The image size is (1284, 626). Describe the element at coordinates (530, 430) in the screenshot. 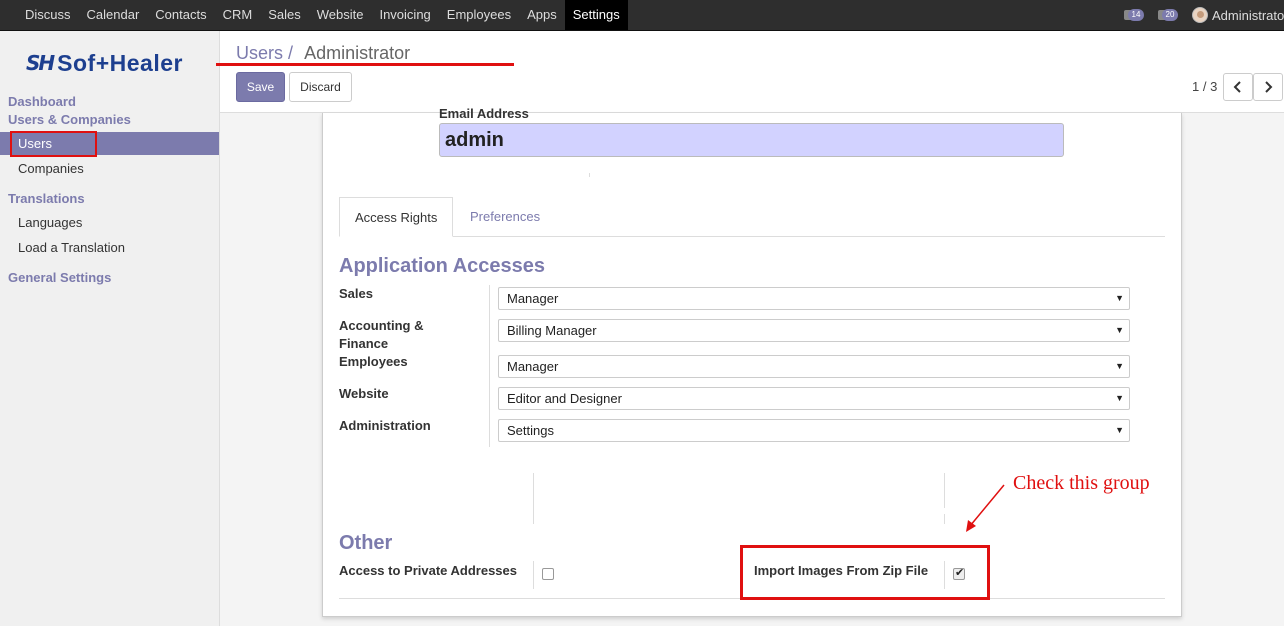

I see `select-value: Settings` at that location.